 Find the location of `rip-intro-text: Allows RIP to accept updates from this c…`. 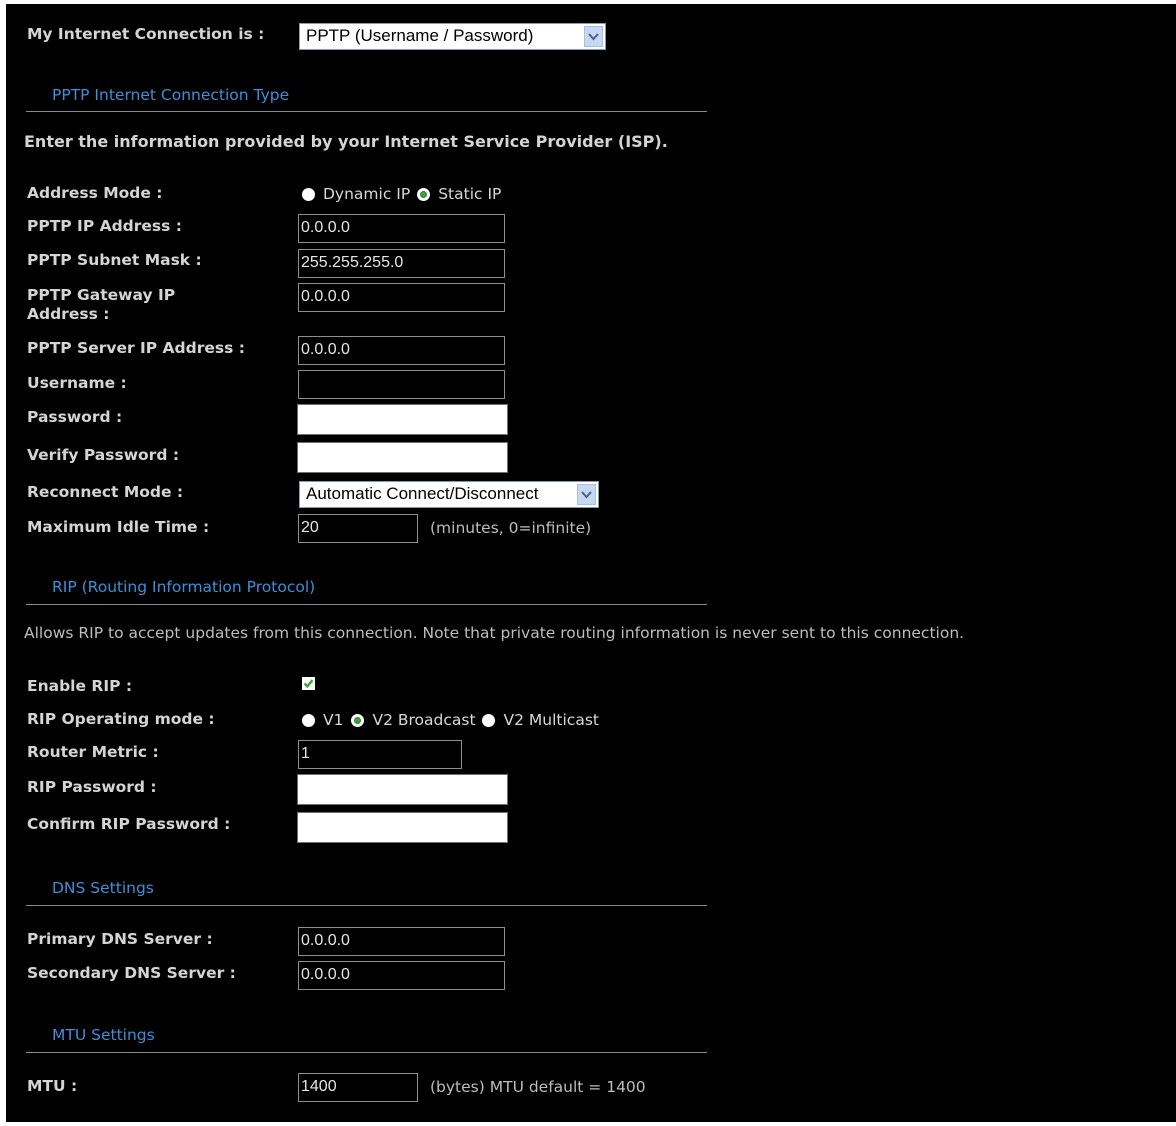

rip-intro-text: Allows RIP to accept updates from this c… is located at coordinates (494, 633).